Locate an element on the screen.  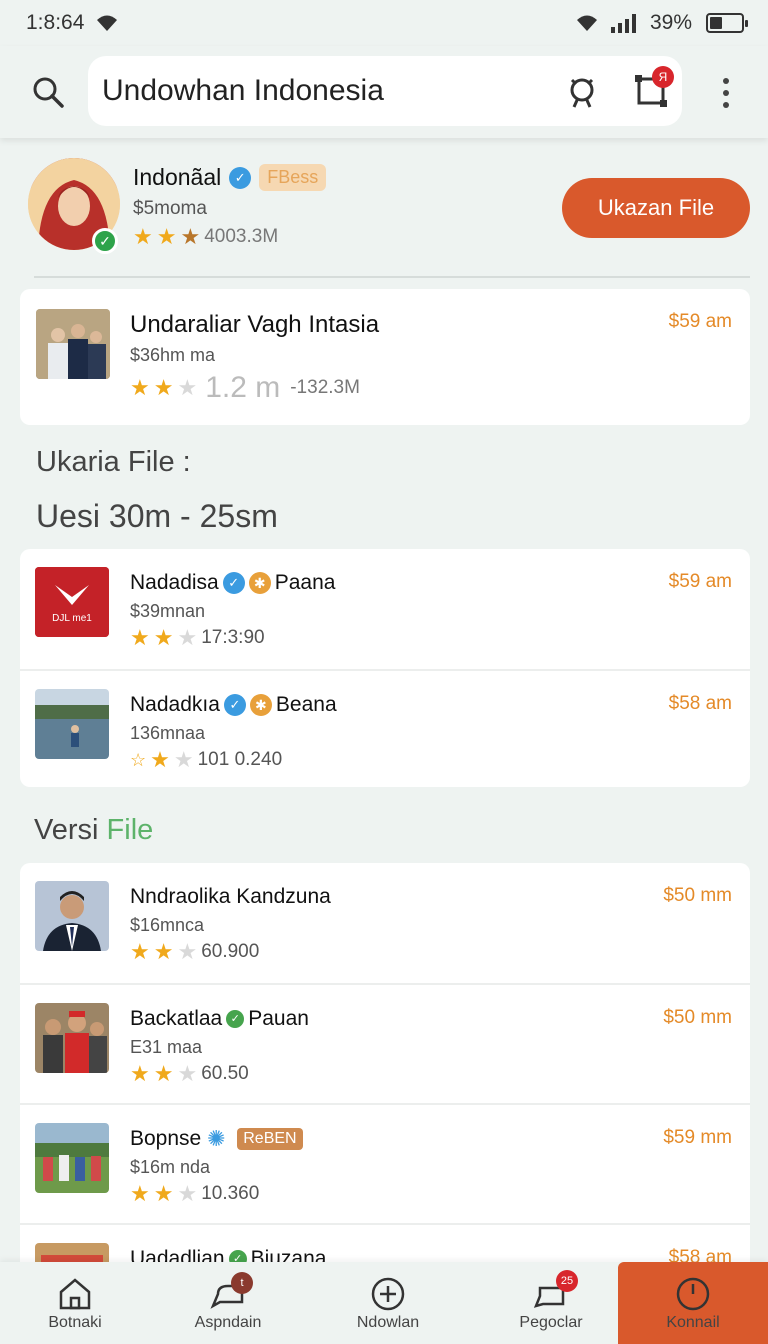
list-item-title: Nndraolika Kandzuna is located at coordinates (230, 896).